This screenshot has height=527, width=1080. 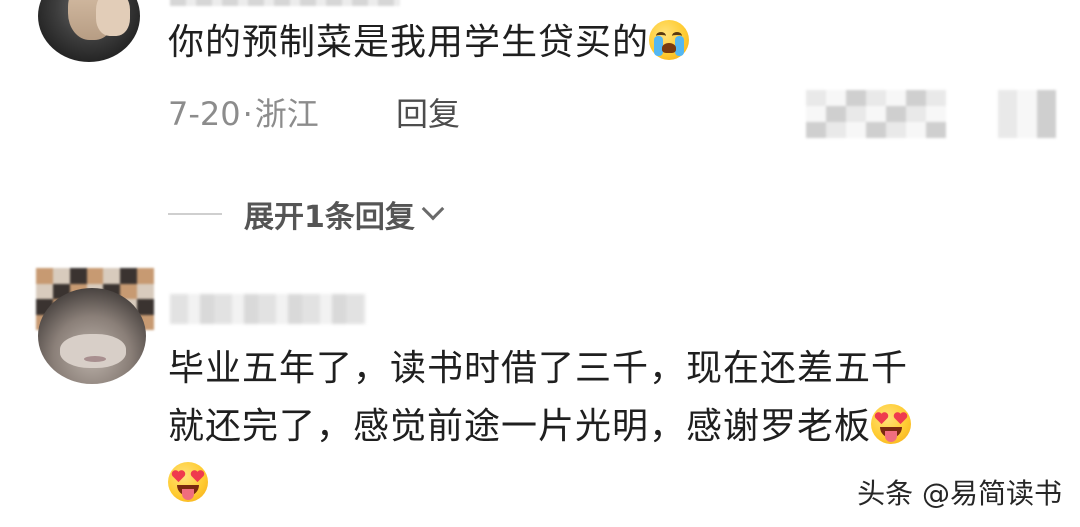 I want to click on avatar-face, so click(x=93, y=351).